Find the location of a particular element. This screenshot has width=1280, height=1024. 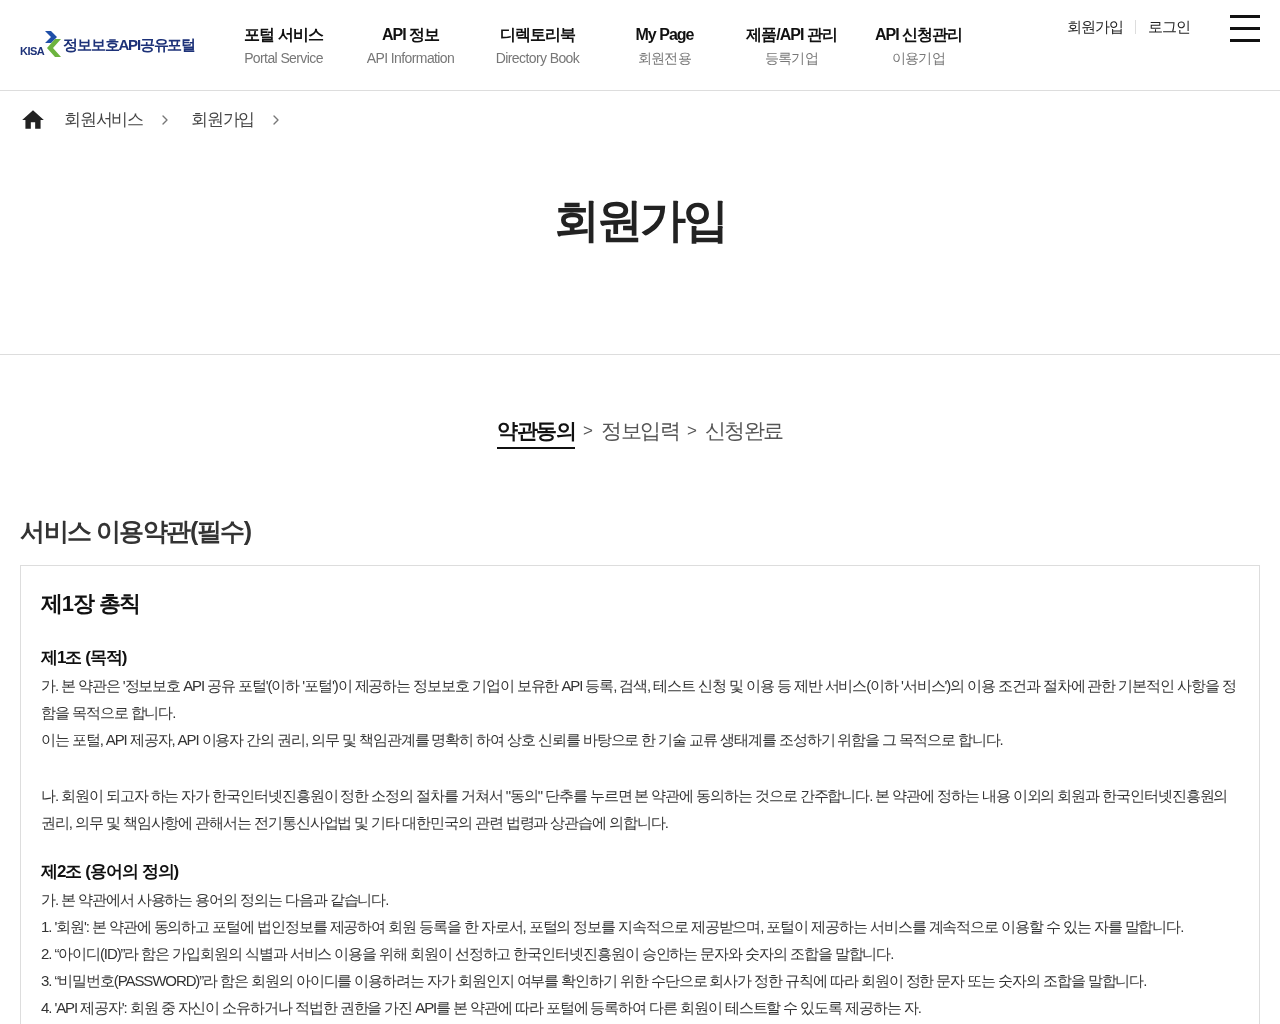

step-label: 정보입력 is located at coordinates (640, 431).